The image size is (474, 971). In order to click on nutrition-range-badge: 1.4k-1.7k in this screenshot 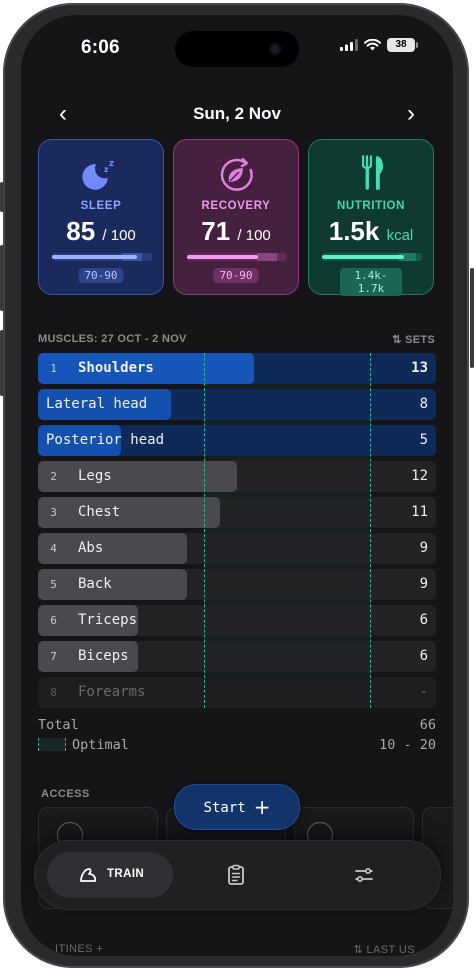, I will do `click(371, 282)`.